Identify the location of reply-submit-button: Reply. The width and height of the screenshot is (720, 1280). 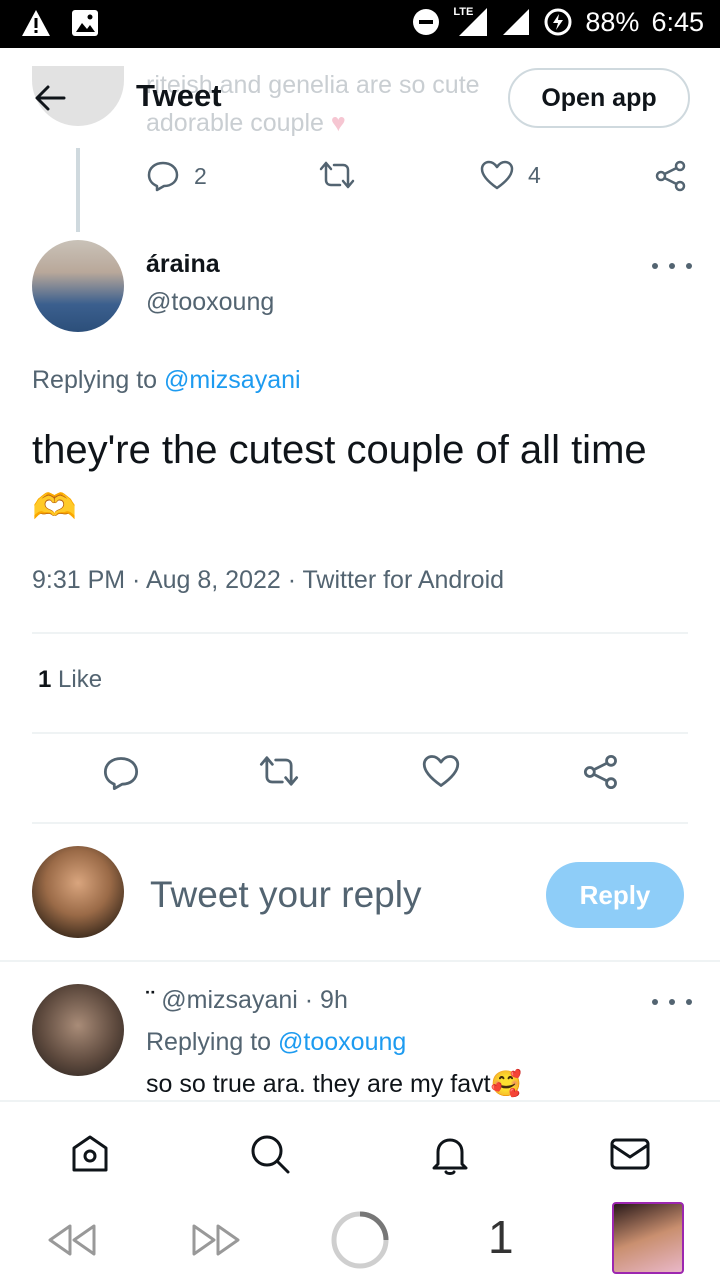
(615, 895).